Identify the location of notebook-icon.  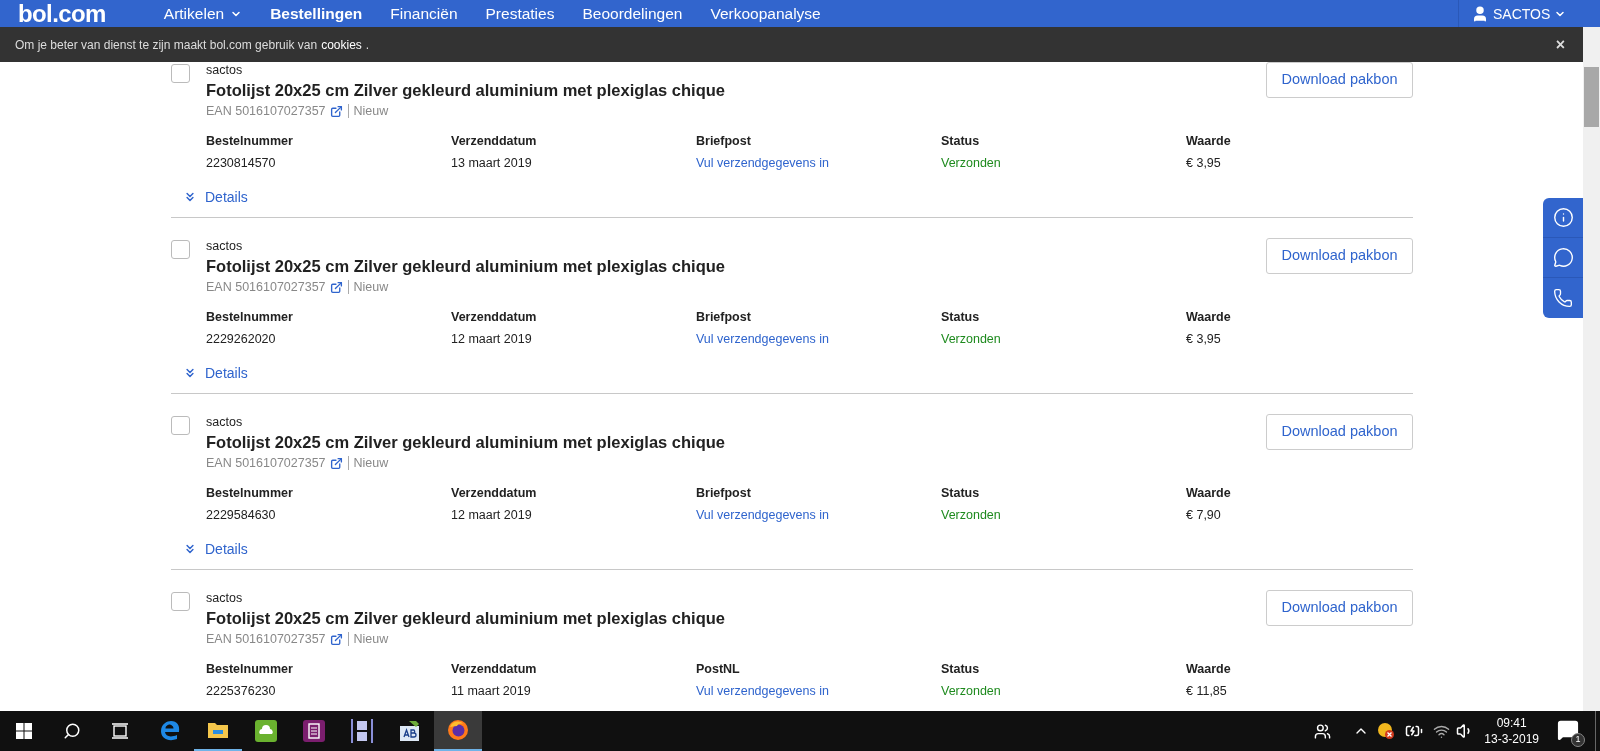
(314, 731).